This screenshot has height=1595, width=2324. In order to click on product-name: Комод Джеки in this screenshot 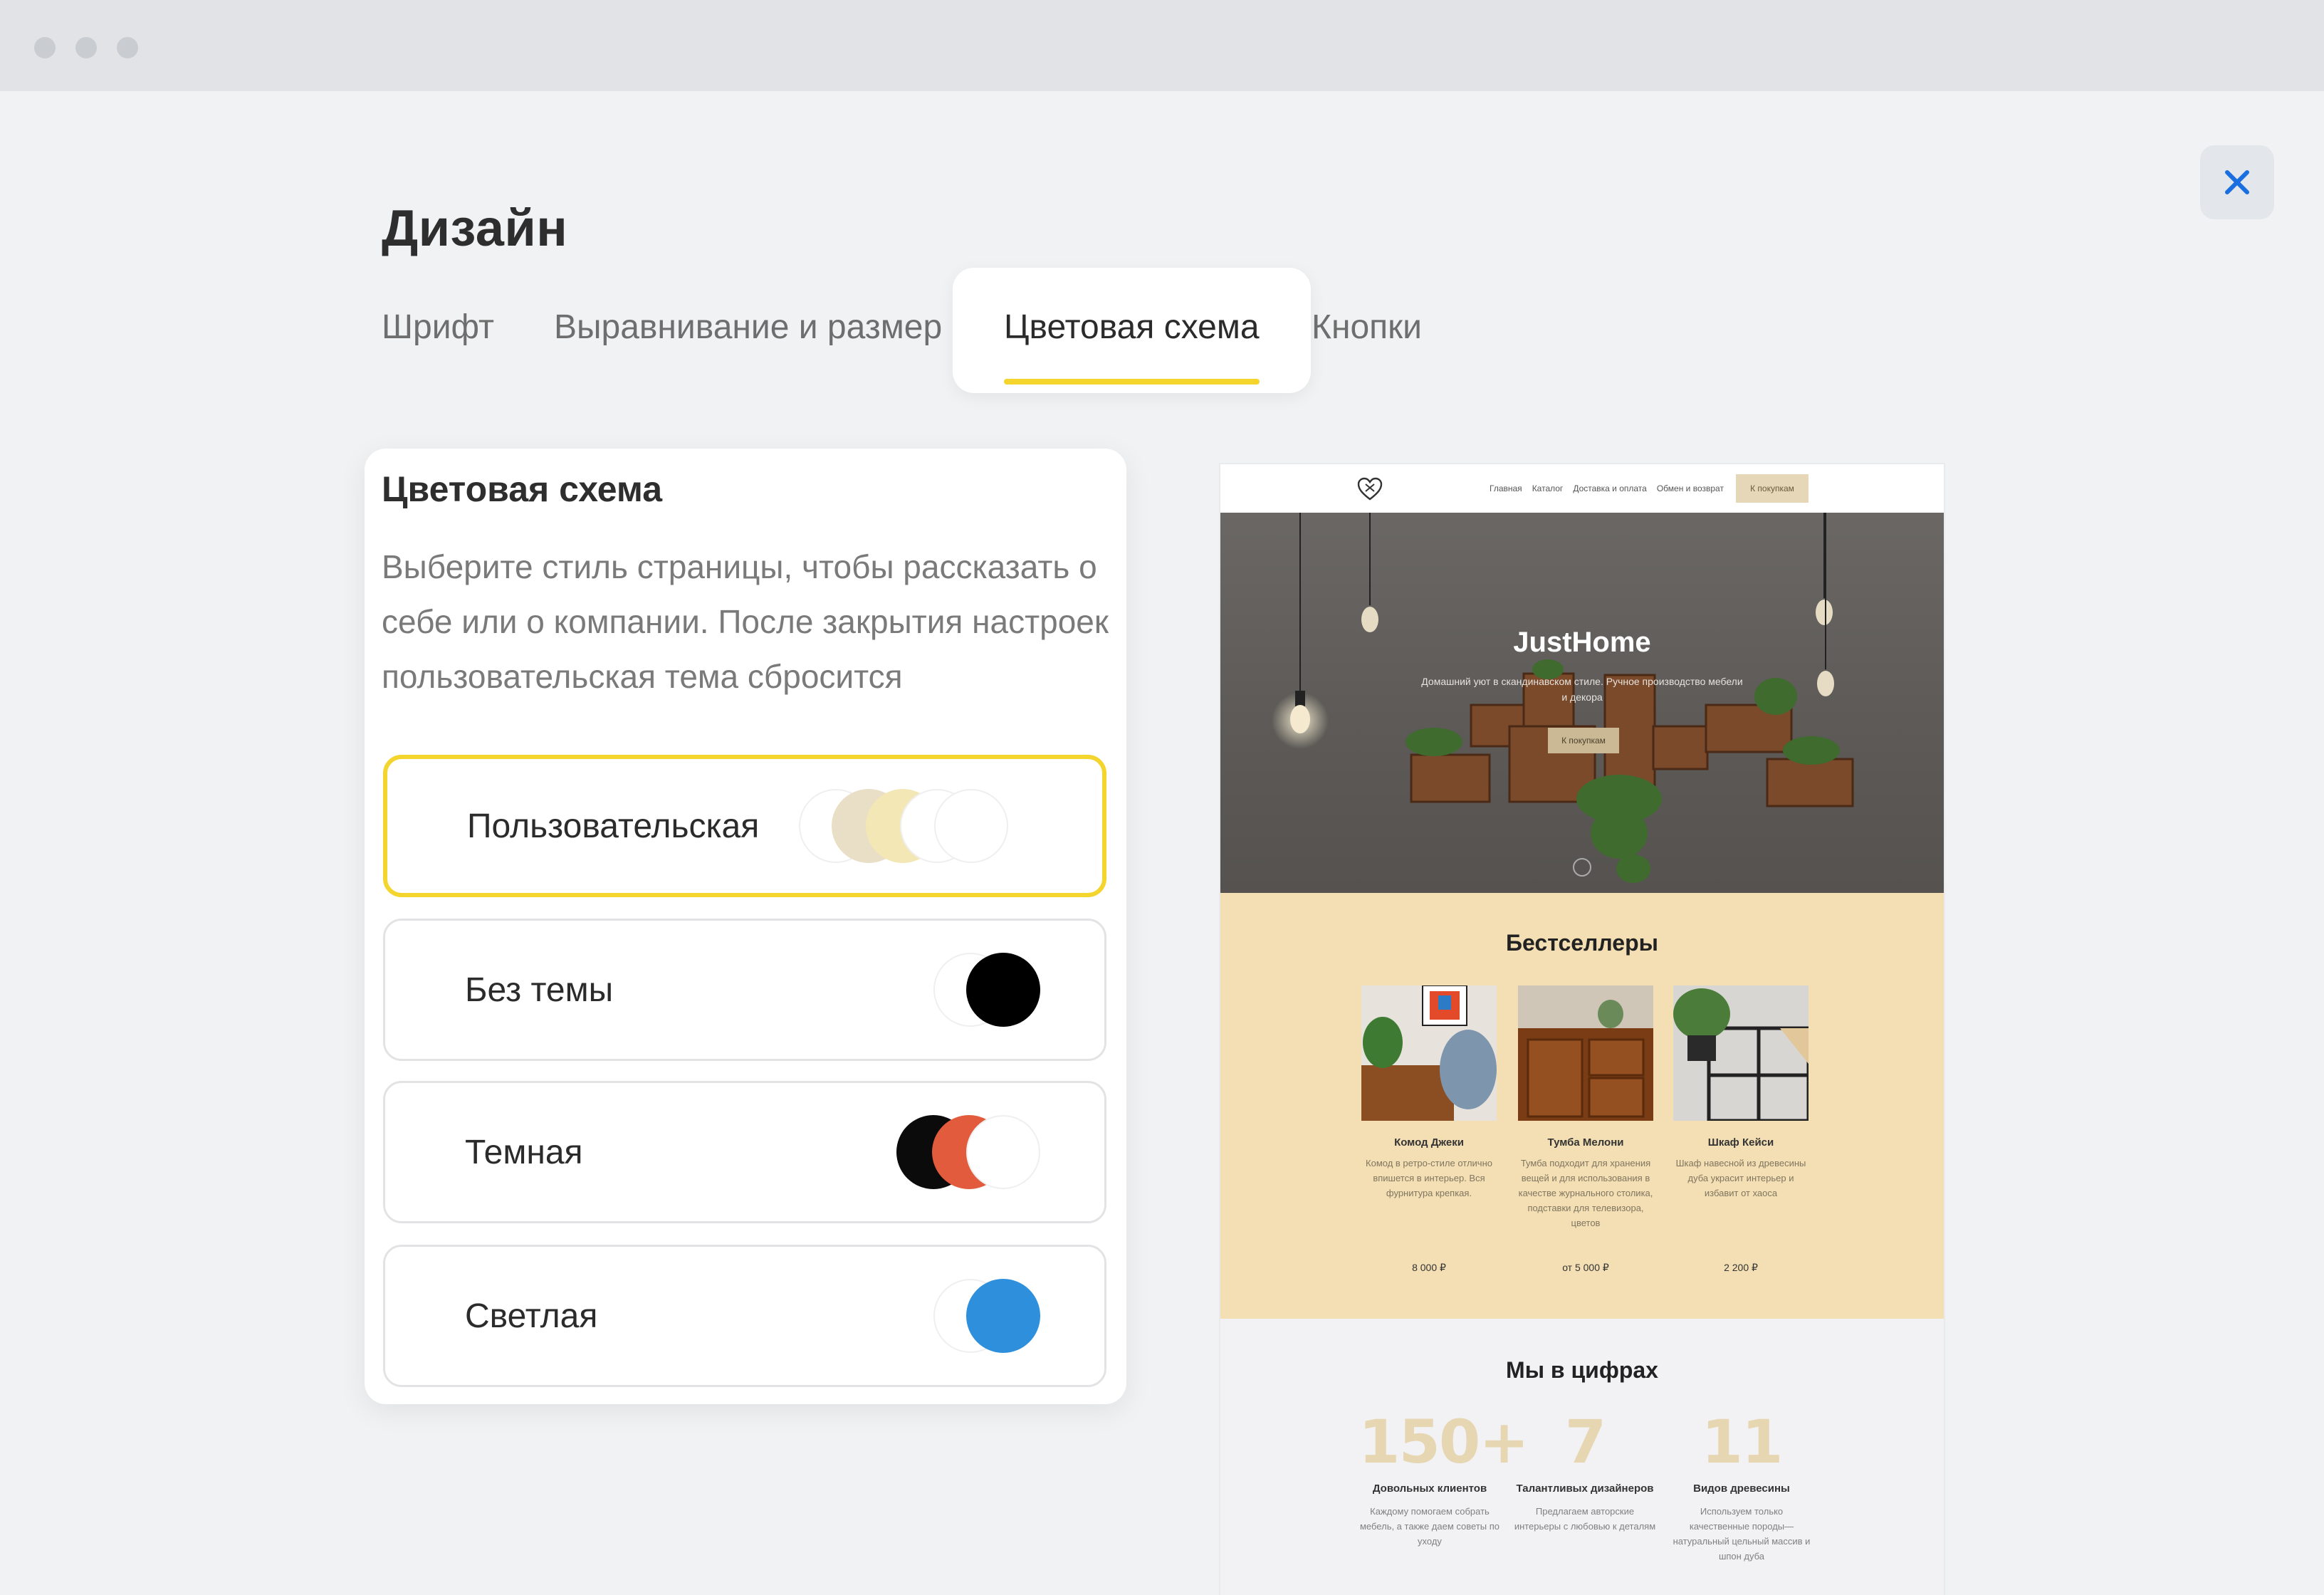, I will do `click(1429, 1142)`.